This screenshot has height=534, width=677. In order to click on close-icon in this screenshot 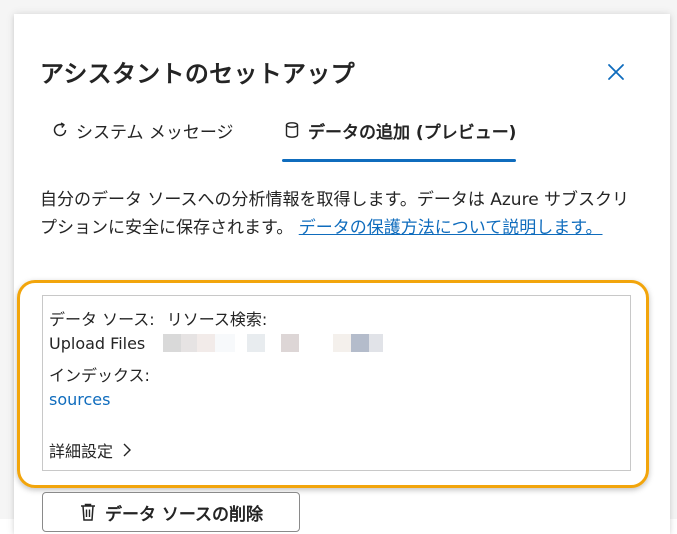, I will do `click(616, 72)`.